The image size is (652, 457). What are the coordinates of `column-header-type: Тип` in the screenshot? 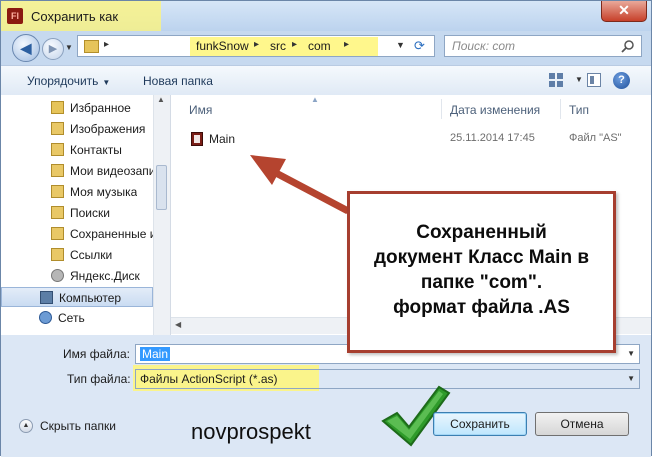 It's located at (579, 110).